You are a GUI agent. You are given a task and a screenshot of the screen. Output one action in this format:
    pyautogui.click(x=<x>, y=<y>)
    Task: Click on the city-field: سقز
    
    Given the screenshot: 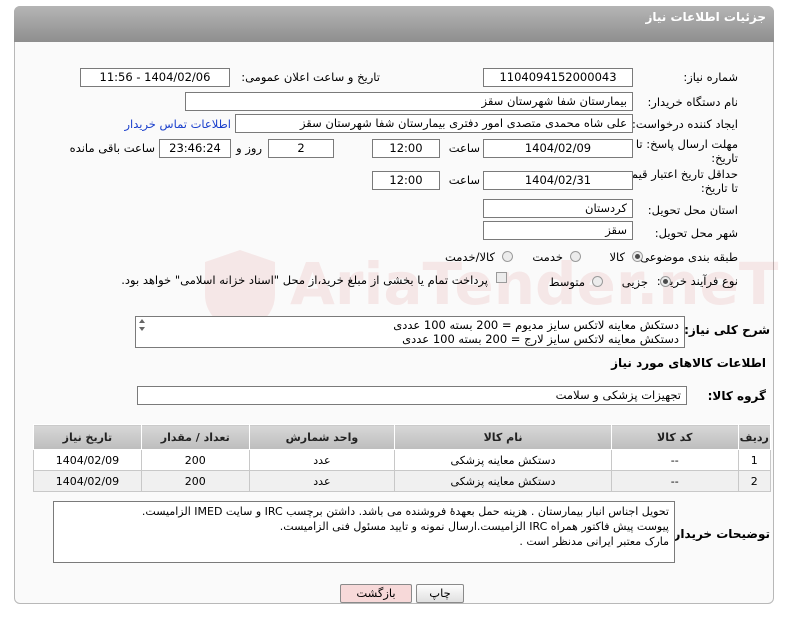 What is the action you would take?
    pyautogui.click(x=558, y=230)
    